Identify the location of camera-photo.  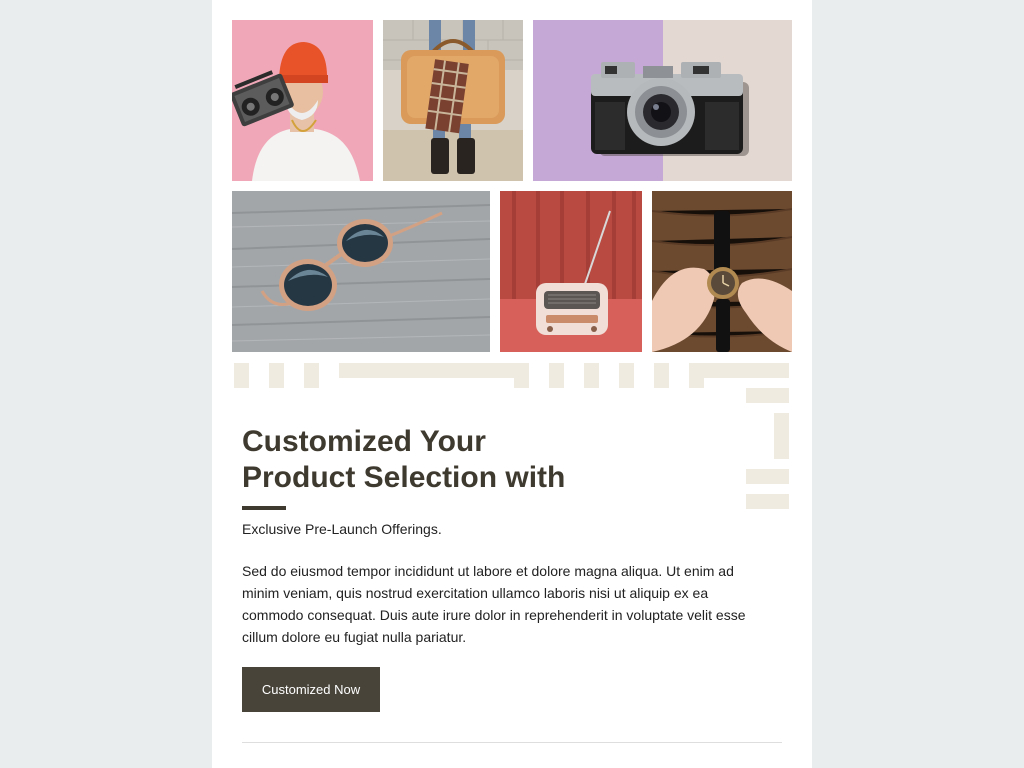
(662, 100).